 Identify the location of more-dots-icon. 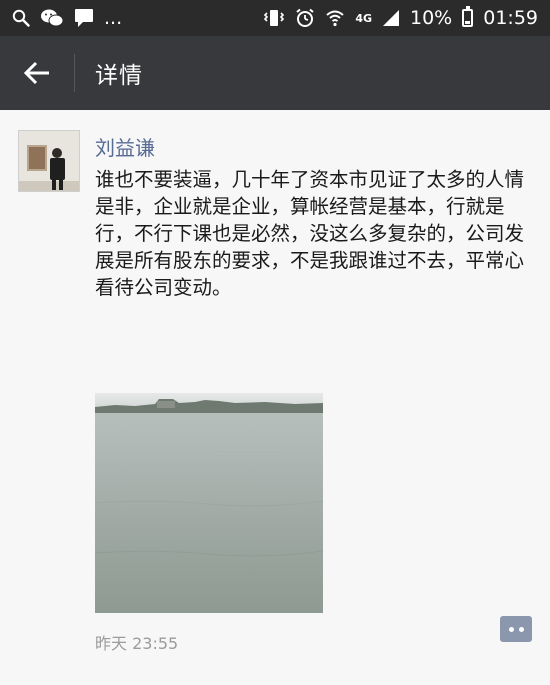
(511, 629).